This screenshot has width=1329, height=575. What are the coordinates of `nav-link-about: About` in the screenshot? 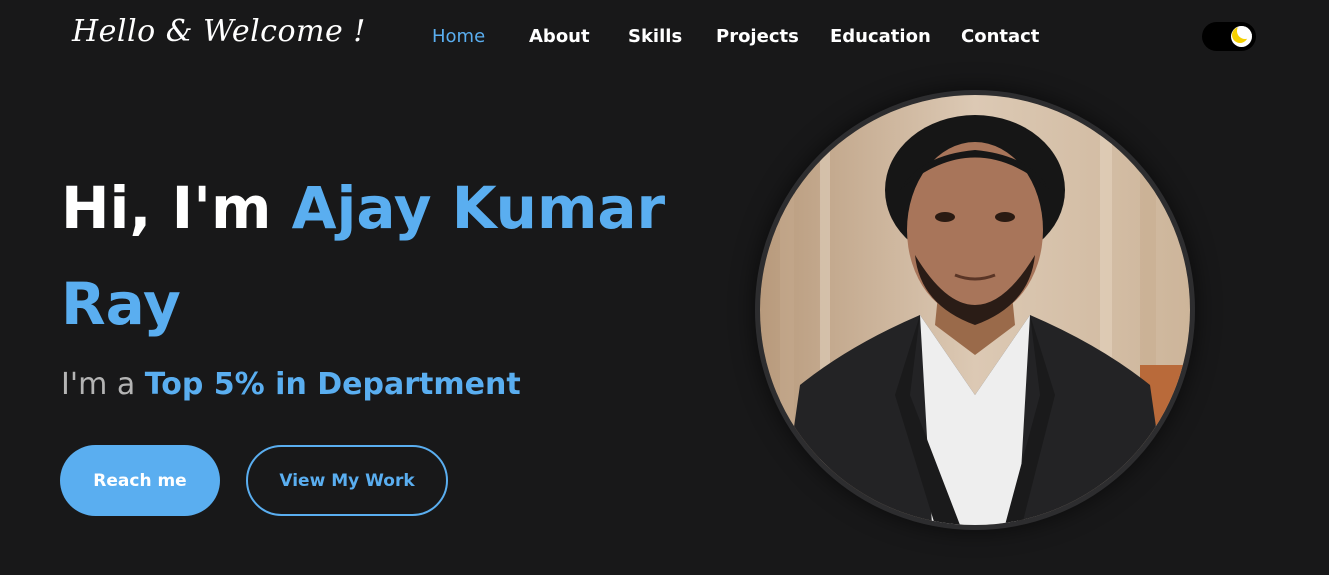 It's located at (559, 36).